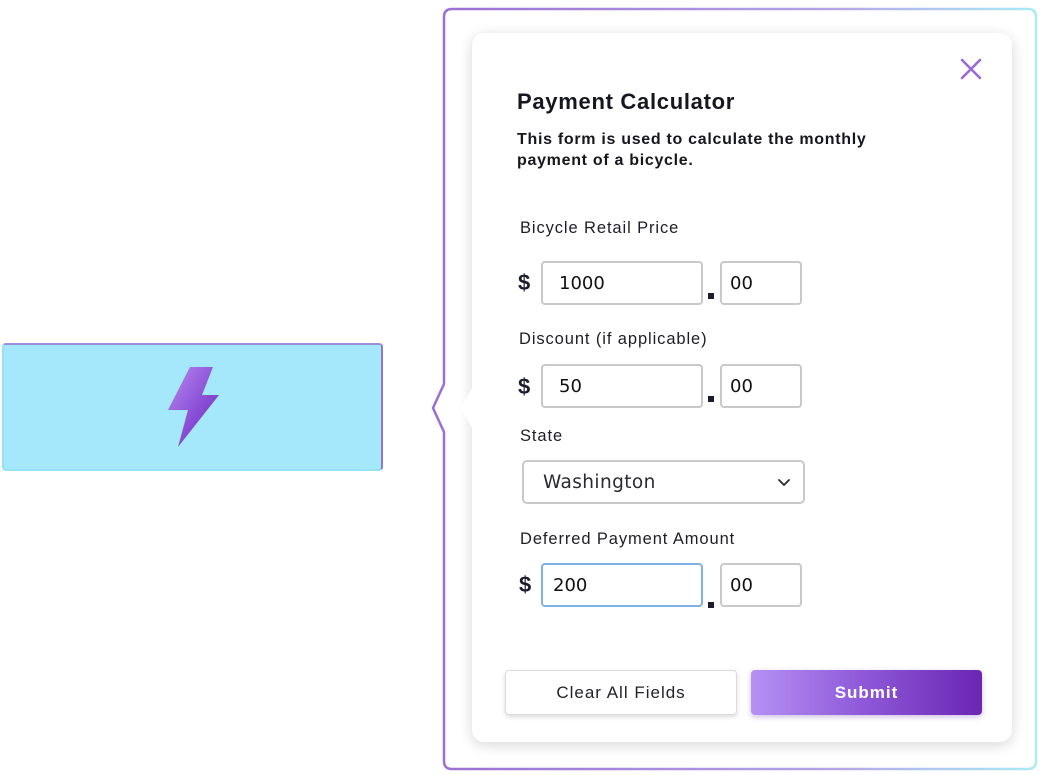 The height and width of the screenshot is (775, 1046). Describe the element at coordinates (761, 386) in the screenshot. I see `discount-cents-input` at that location.